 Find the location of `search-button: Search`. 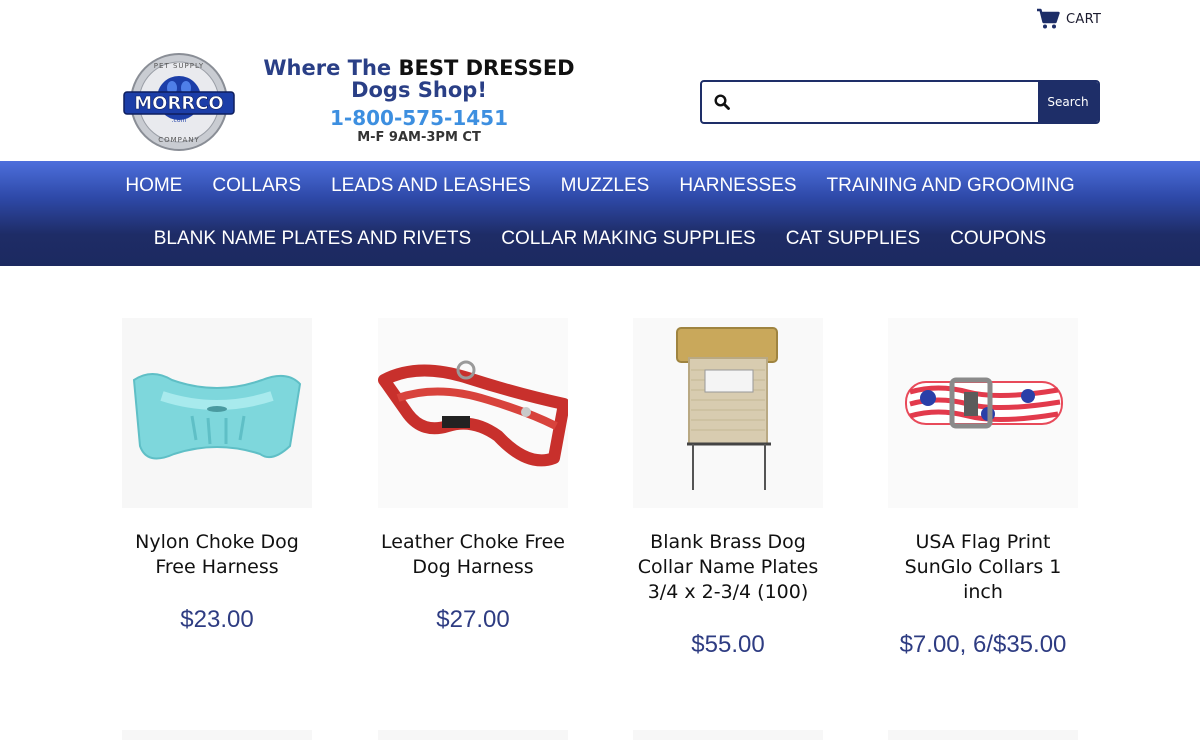

search-button: Search is located at coordinates (1068, 102).